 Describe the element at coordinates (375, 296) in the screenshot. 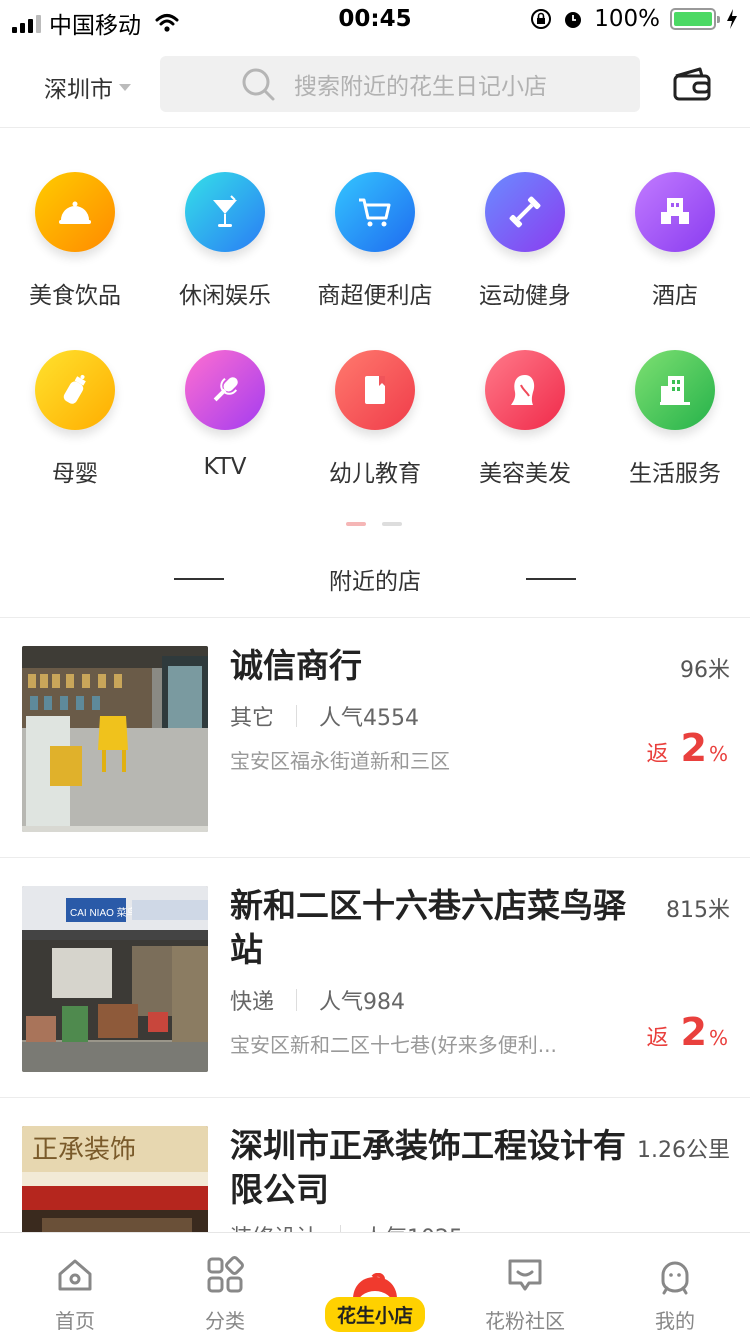

I see `category-label: 商超便利店` at that location.